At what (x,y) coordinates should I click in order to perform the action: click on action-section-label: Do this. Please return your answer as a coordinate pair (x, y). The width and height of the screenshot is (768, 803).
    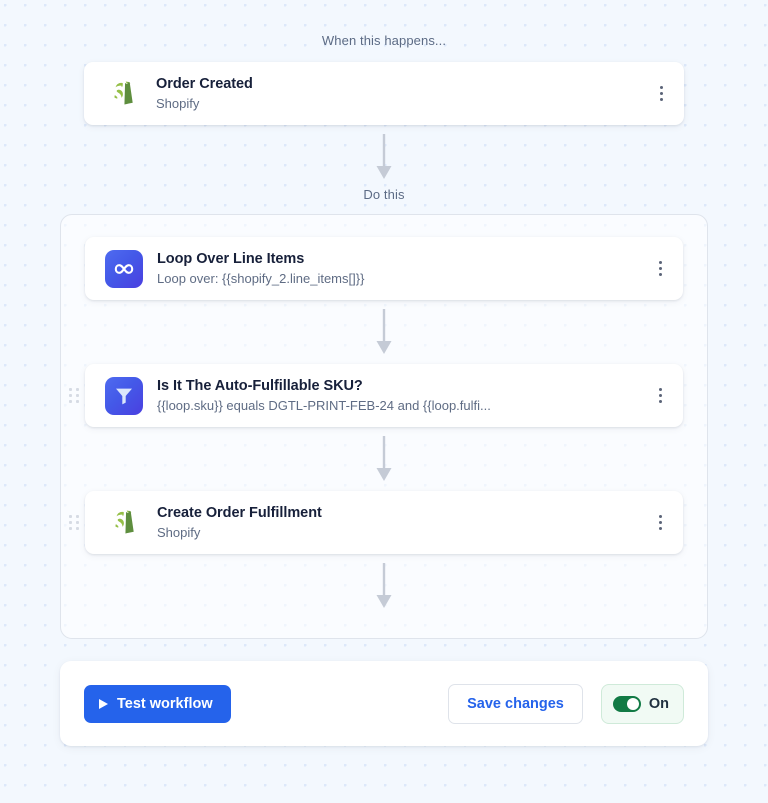
    Looking at the image, I should click on (384, 194).